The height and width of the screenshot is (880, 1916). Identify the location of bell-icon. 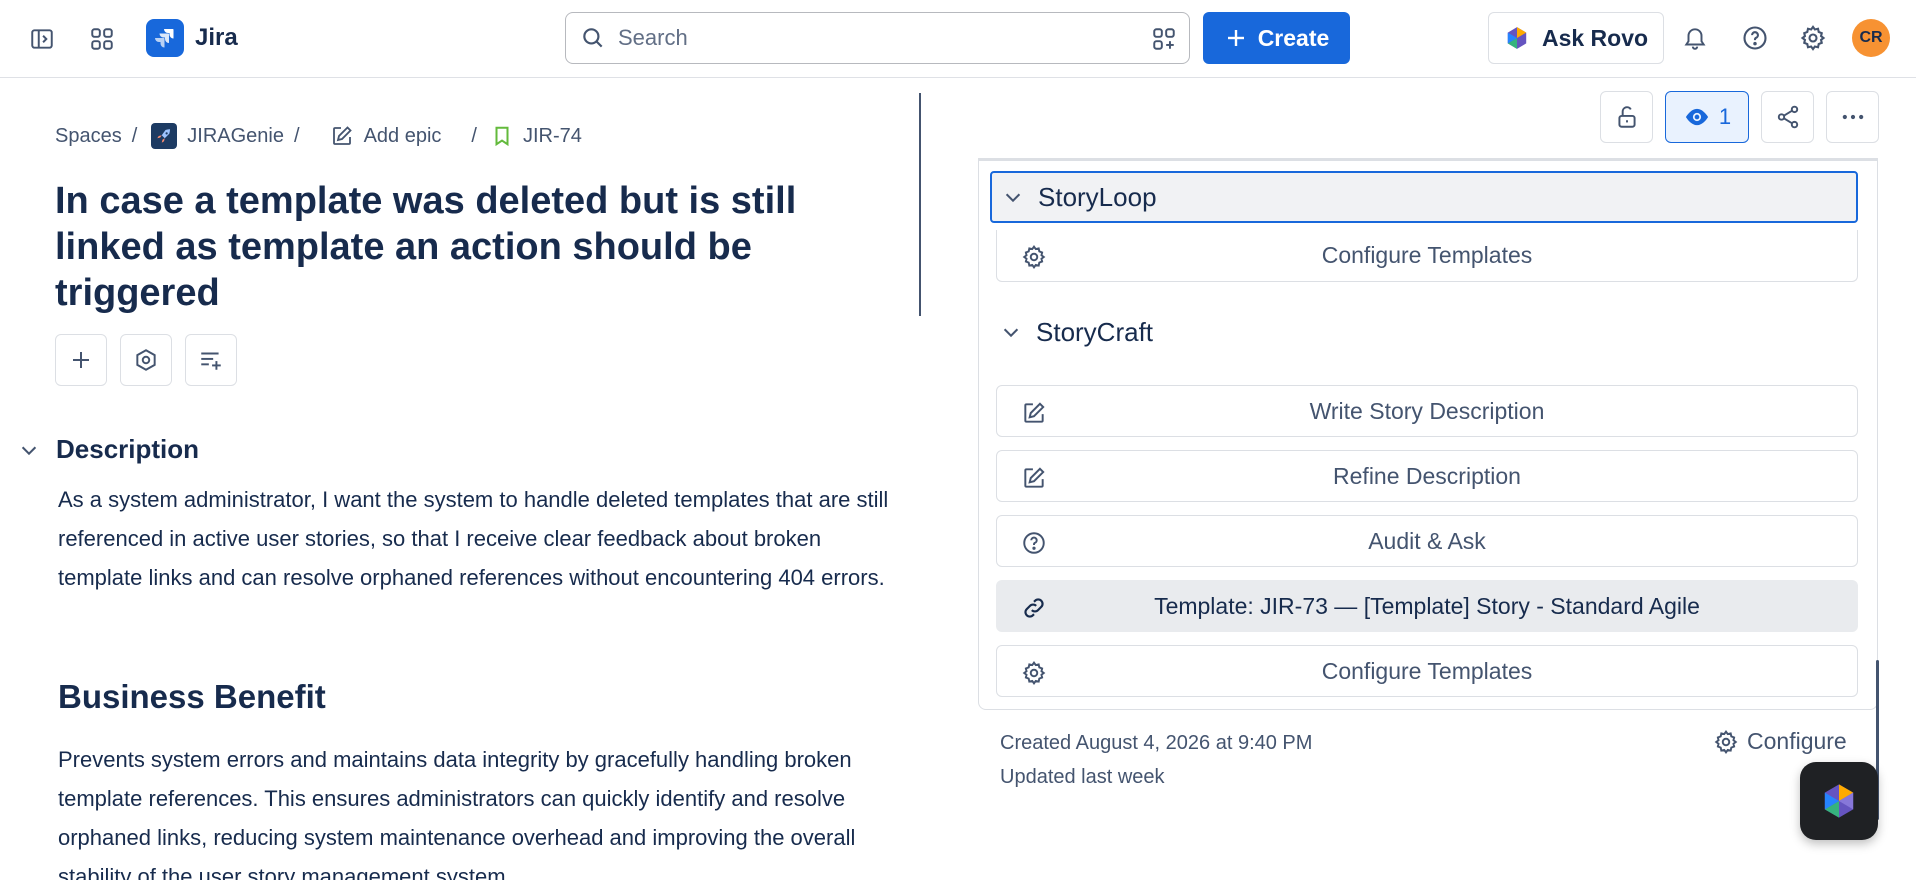
(1695, 39).